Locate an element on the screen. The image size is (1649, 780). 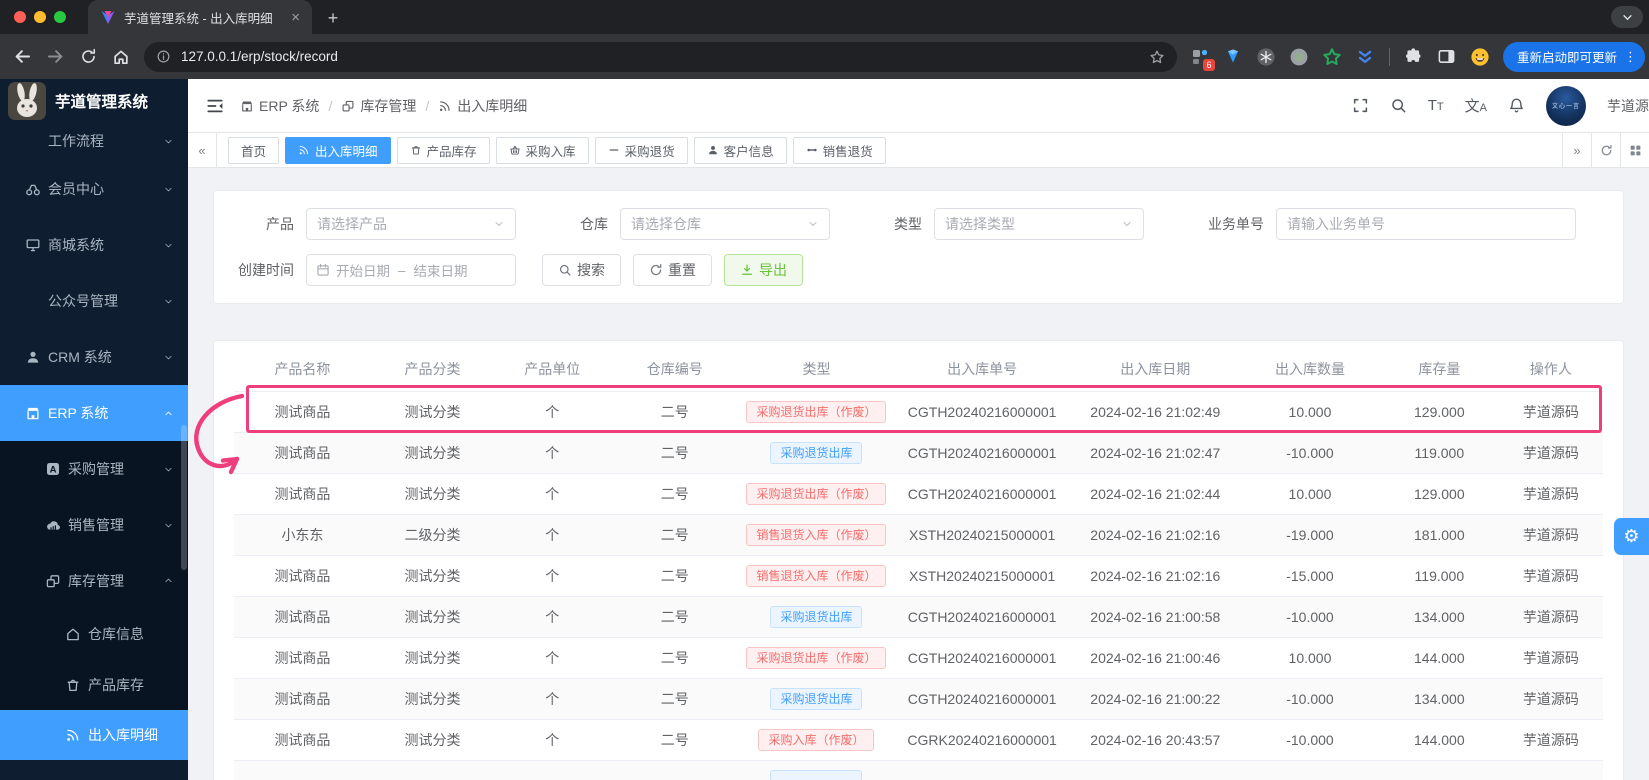
bookmark-star-icon is located at coordinates (1157, 57).